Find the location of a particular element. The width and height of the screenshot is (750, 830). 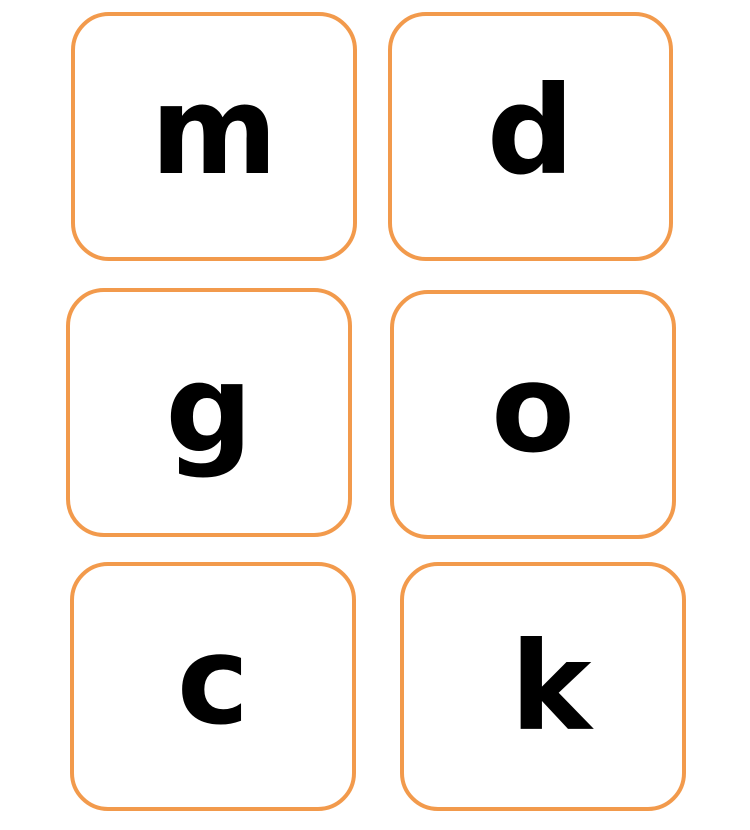

letter-card-o: o is located at coordinates (533, 414).